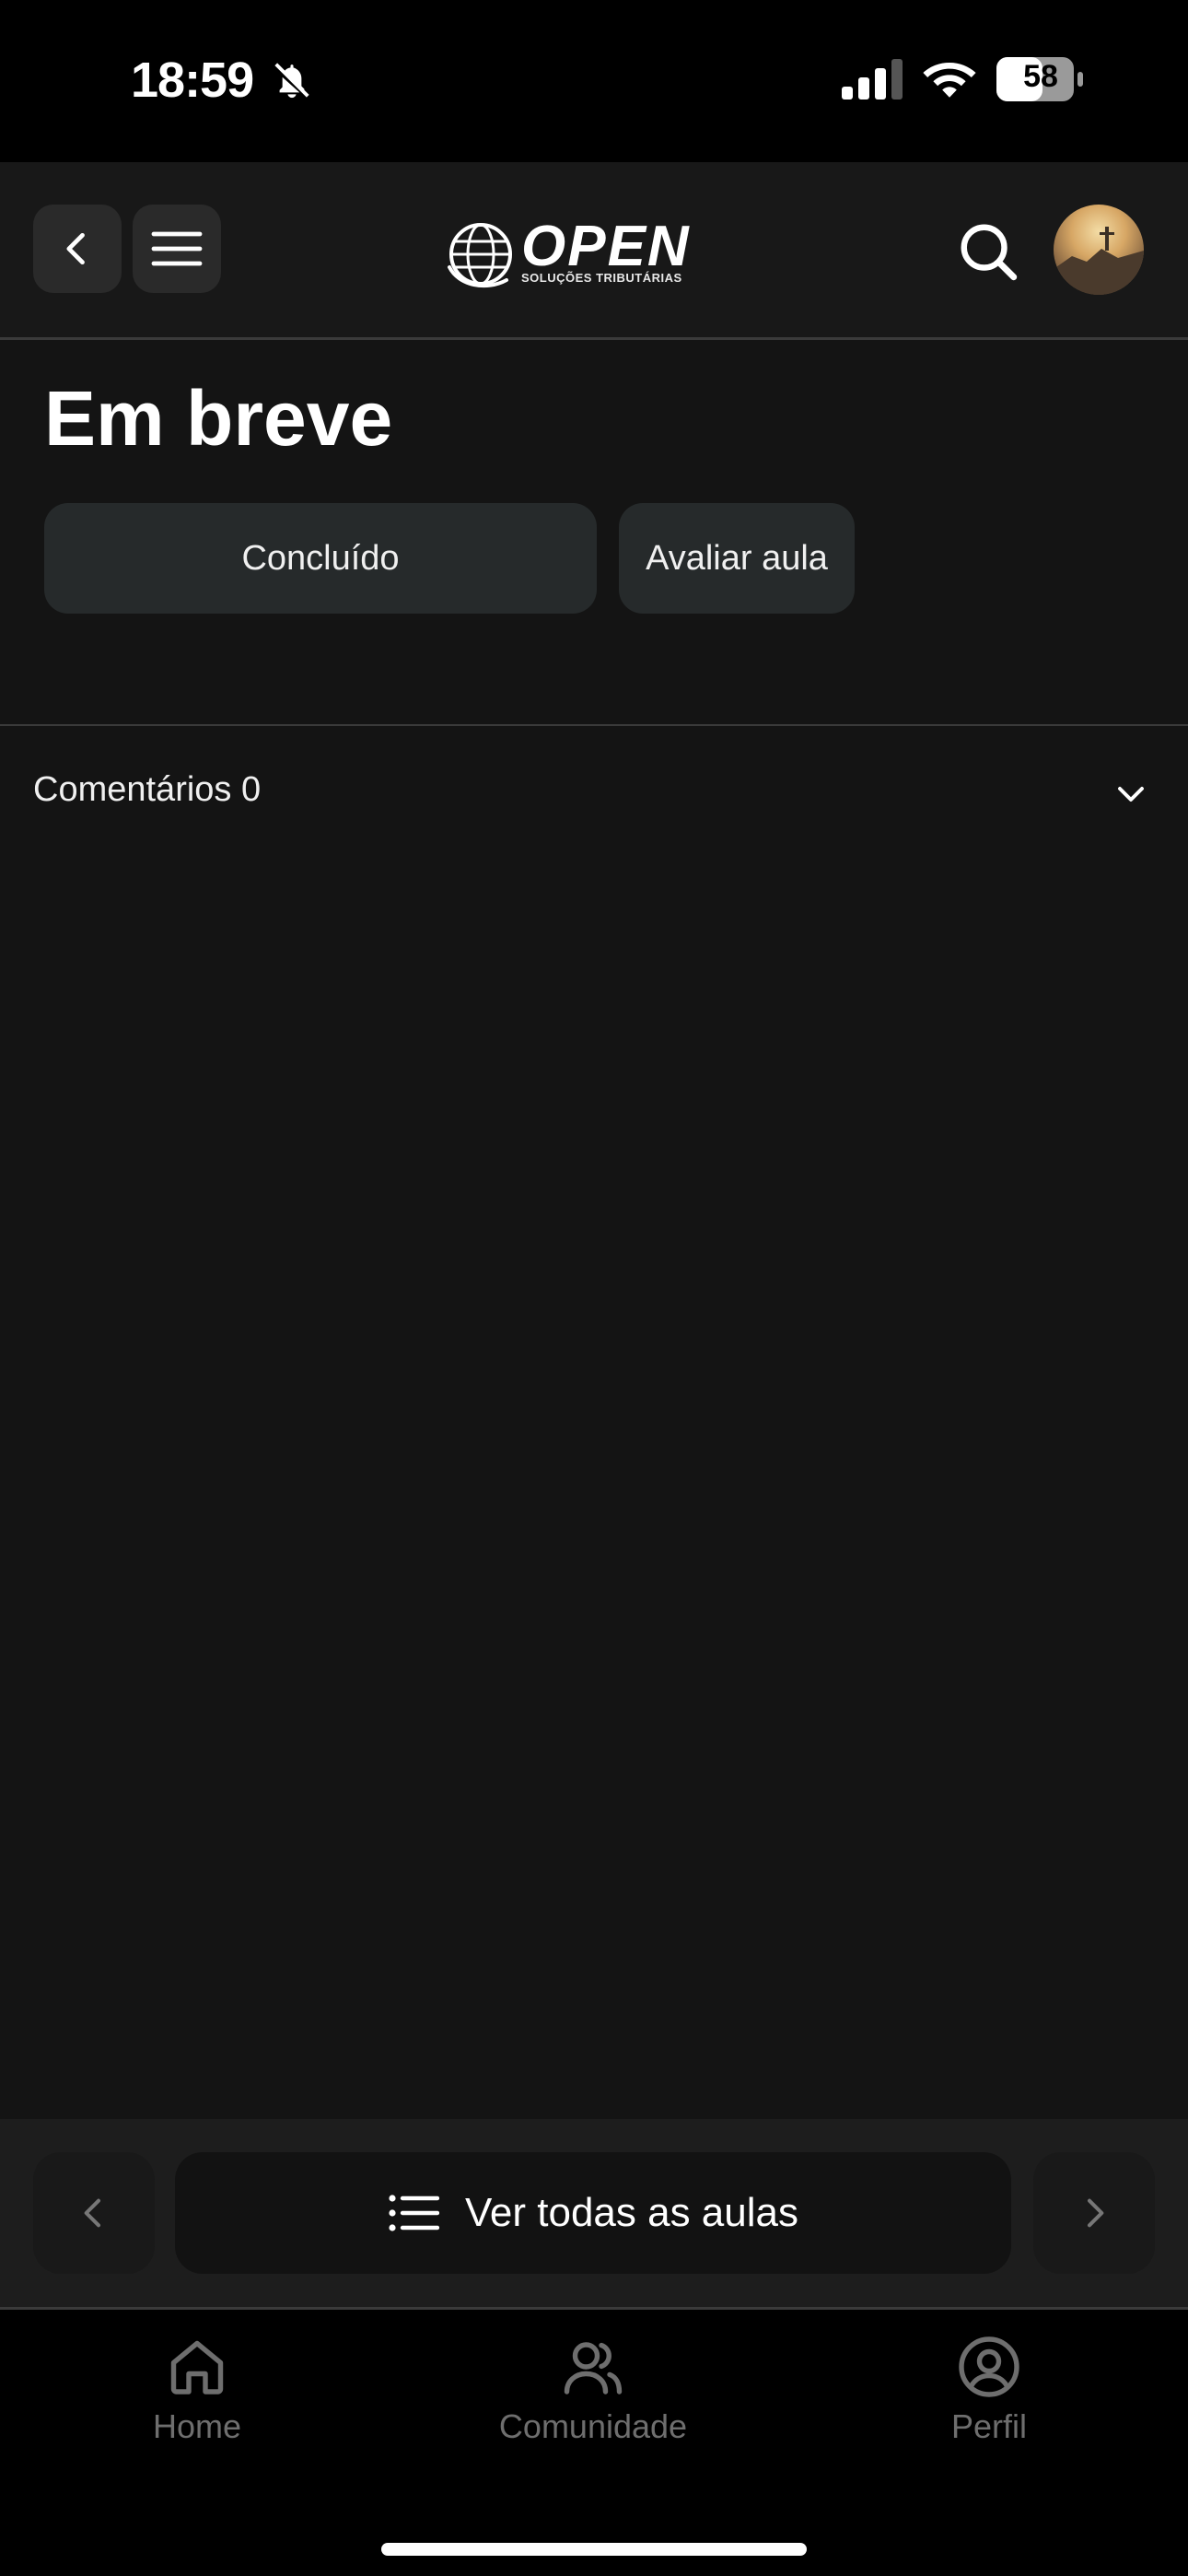 The image size is (1188, 2576). Describe the element at coordinates (197, 2426) in the screenshot. I see `tab-home-label: Home` at that location.